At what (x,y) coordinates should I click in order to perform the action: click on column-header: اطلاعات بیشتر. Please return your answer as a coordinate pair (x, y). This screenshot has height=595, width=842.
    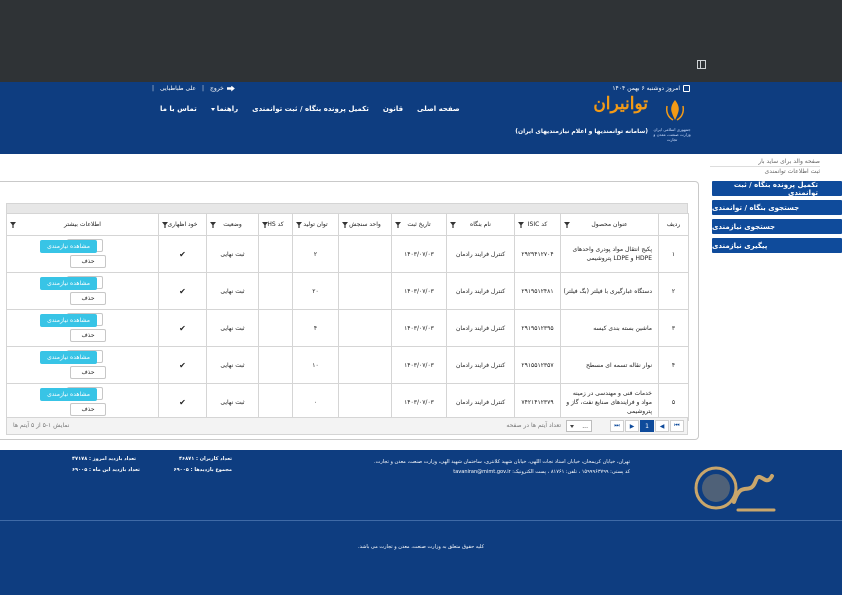
    Looking at the image, I should click on (82, 224).